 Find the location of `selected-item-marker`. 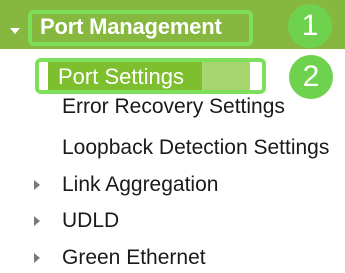

selected-item-marker is located at coordinates (226, 76).